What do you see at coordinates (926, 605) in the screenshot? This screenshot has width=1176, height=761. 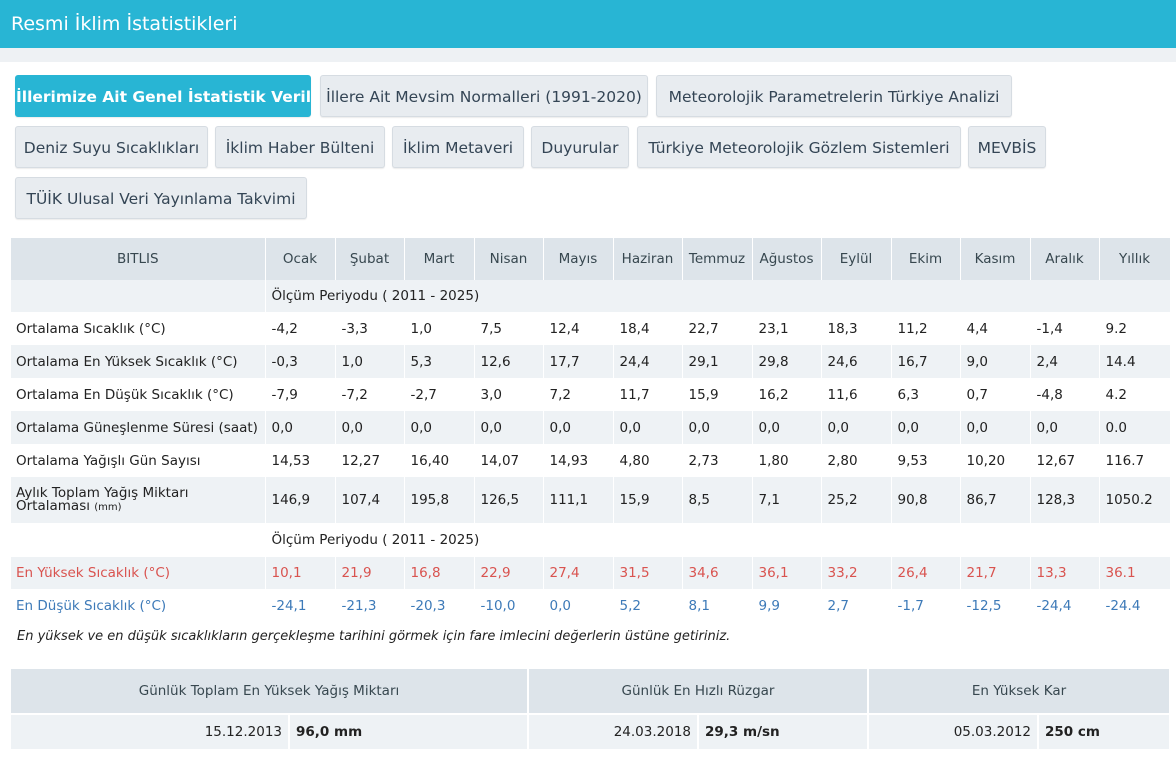 I see `min-temp-cell: -1,7` at bounding box center [926, 605].